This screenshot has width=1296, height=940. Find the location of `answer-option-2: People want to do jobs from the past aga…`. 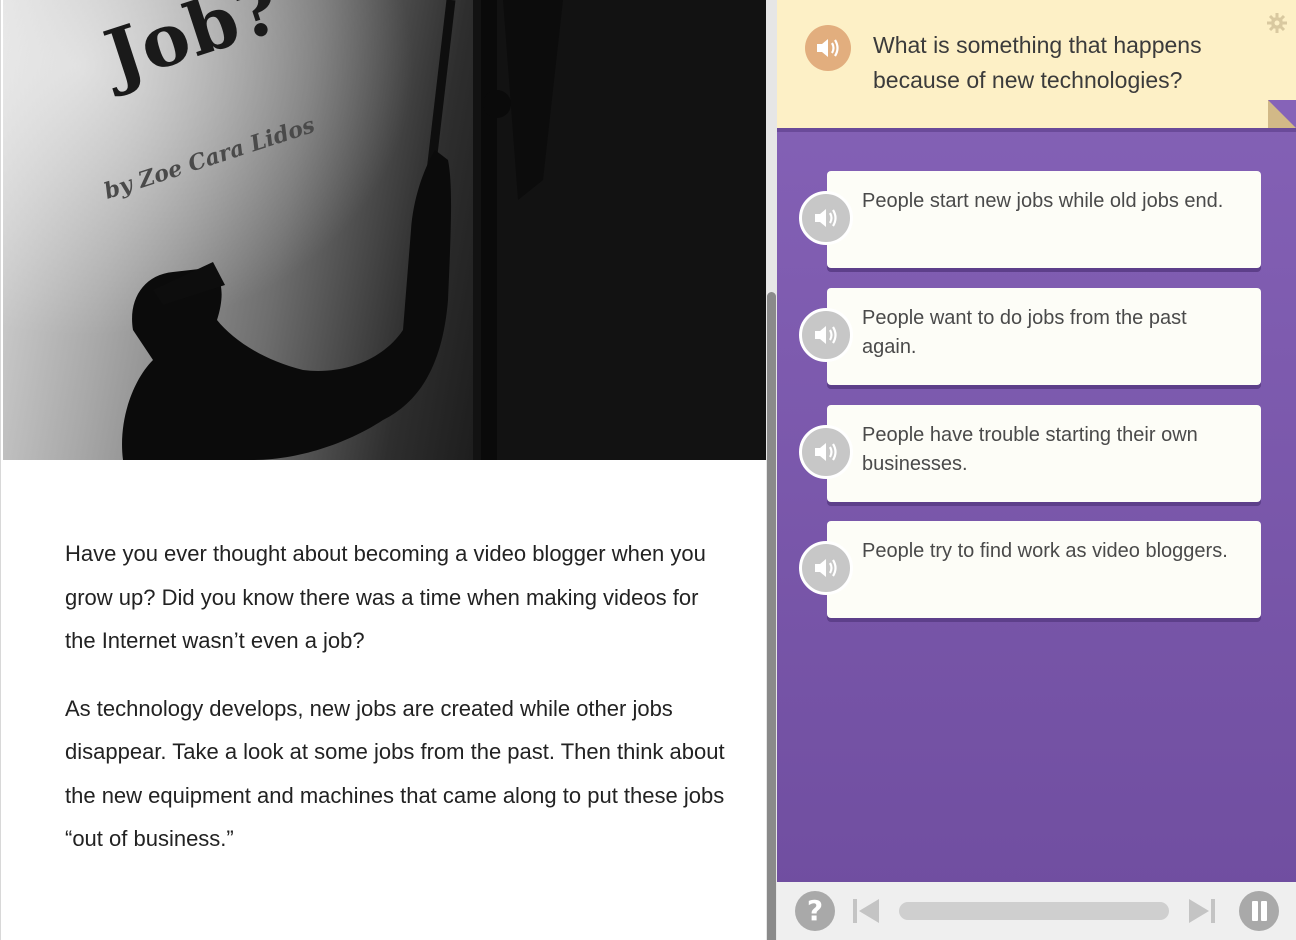

answer-option-2: People want to do jobs from the past aga… is located at coordinates (1030, 336).